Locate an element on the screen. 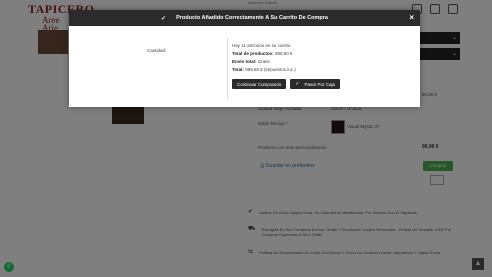 The width and height of the screenshot is (492, 277). total-products: Total de productos: 999,60 € is located at coordinates (262, 53).